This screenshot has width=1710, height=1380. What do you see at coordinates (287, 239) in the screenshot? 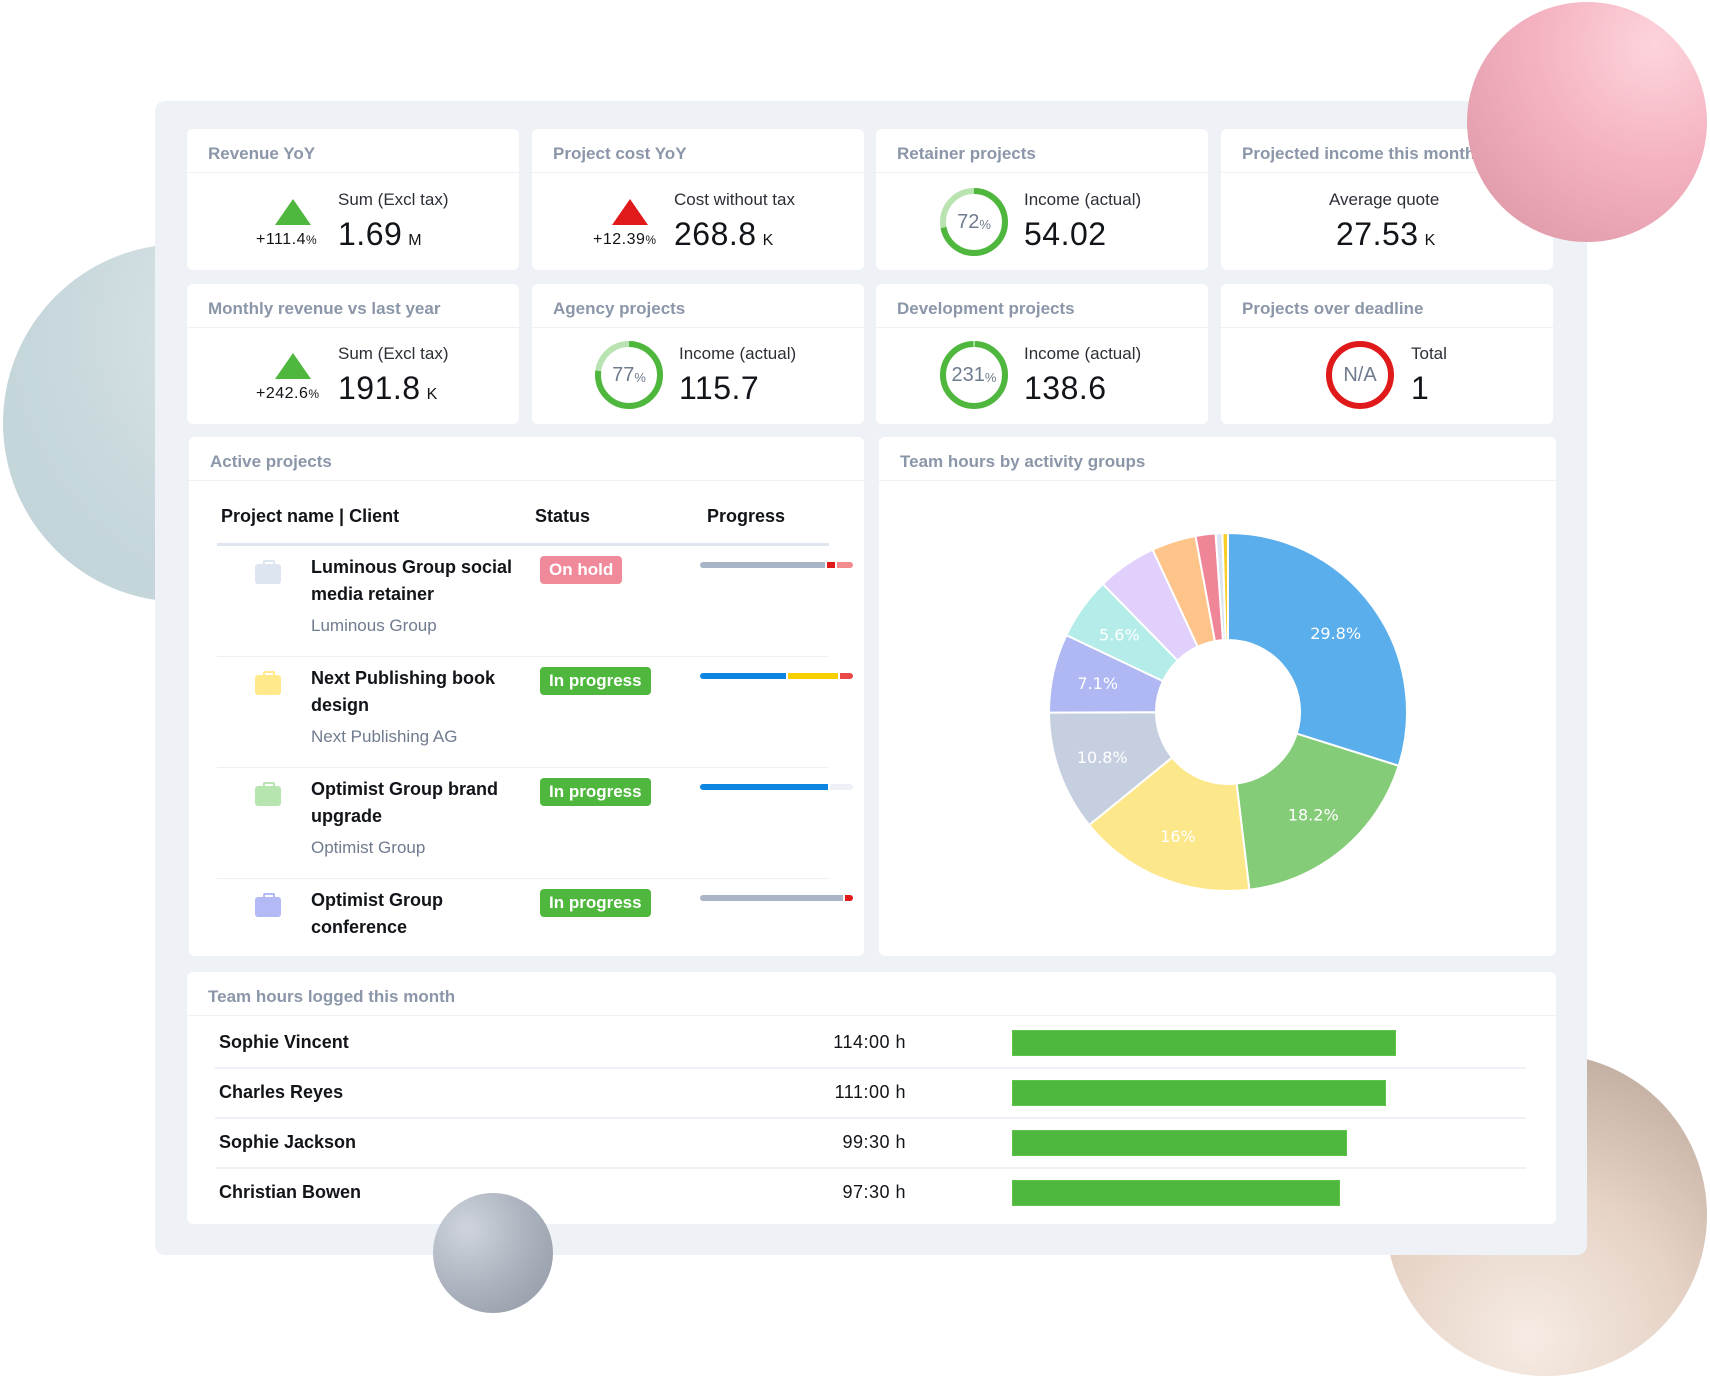
I see `kpi-delta: +111.4%` at bounding box center [287, 239].